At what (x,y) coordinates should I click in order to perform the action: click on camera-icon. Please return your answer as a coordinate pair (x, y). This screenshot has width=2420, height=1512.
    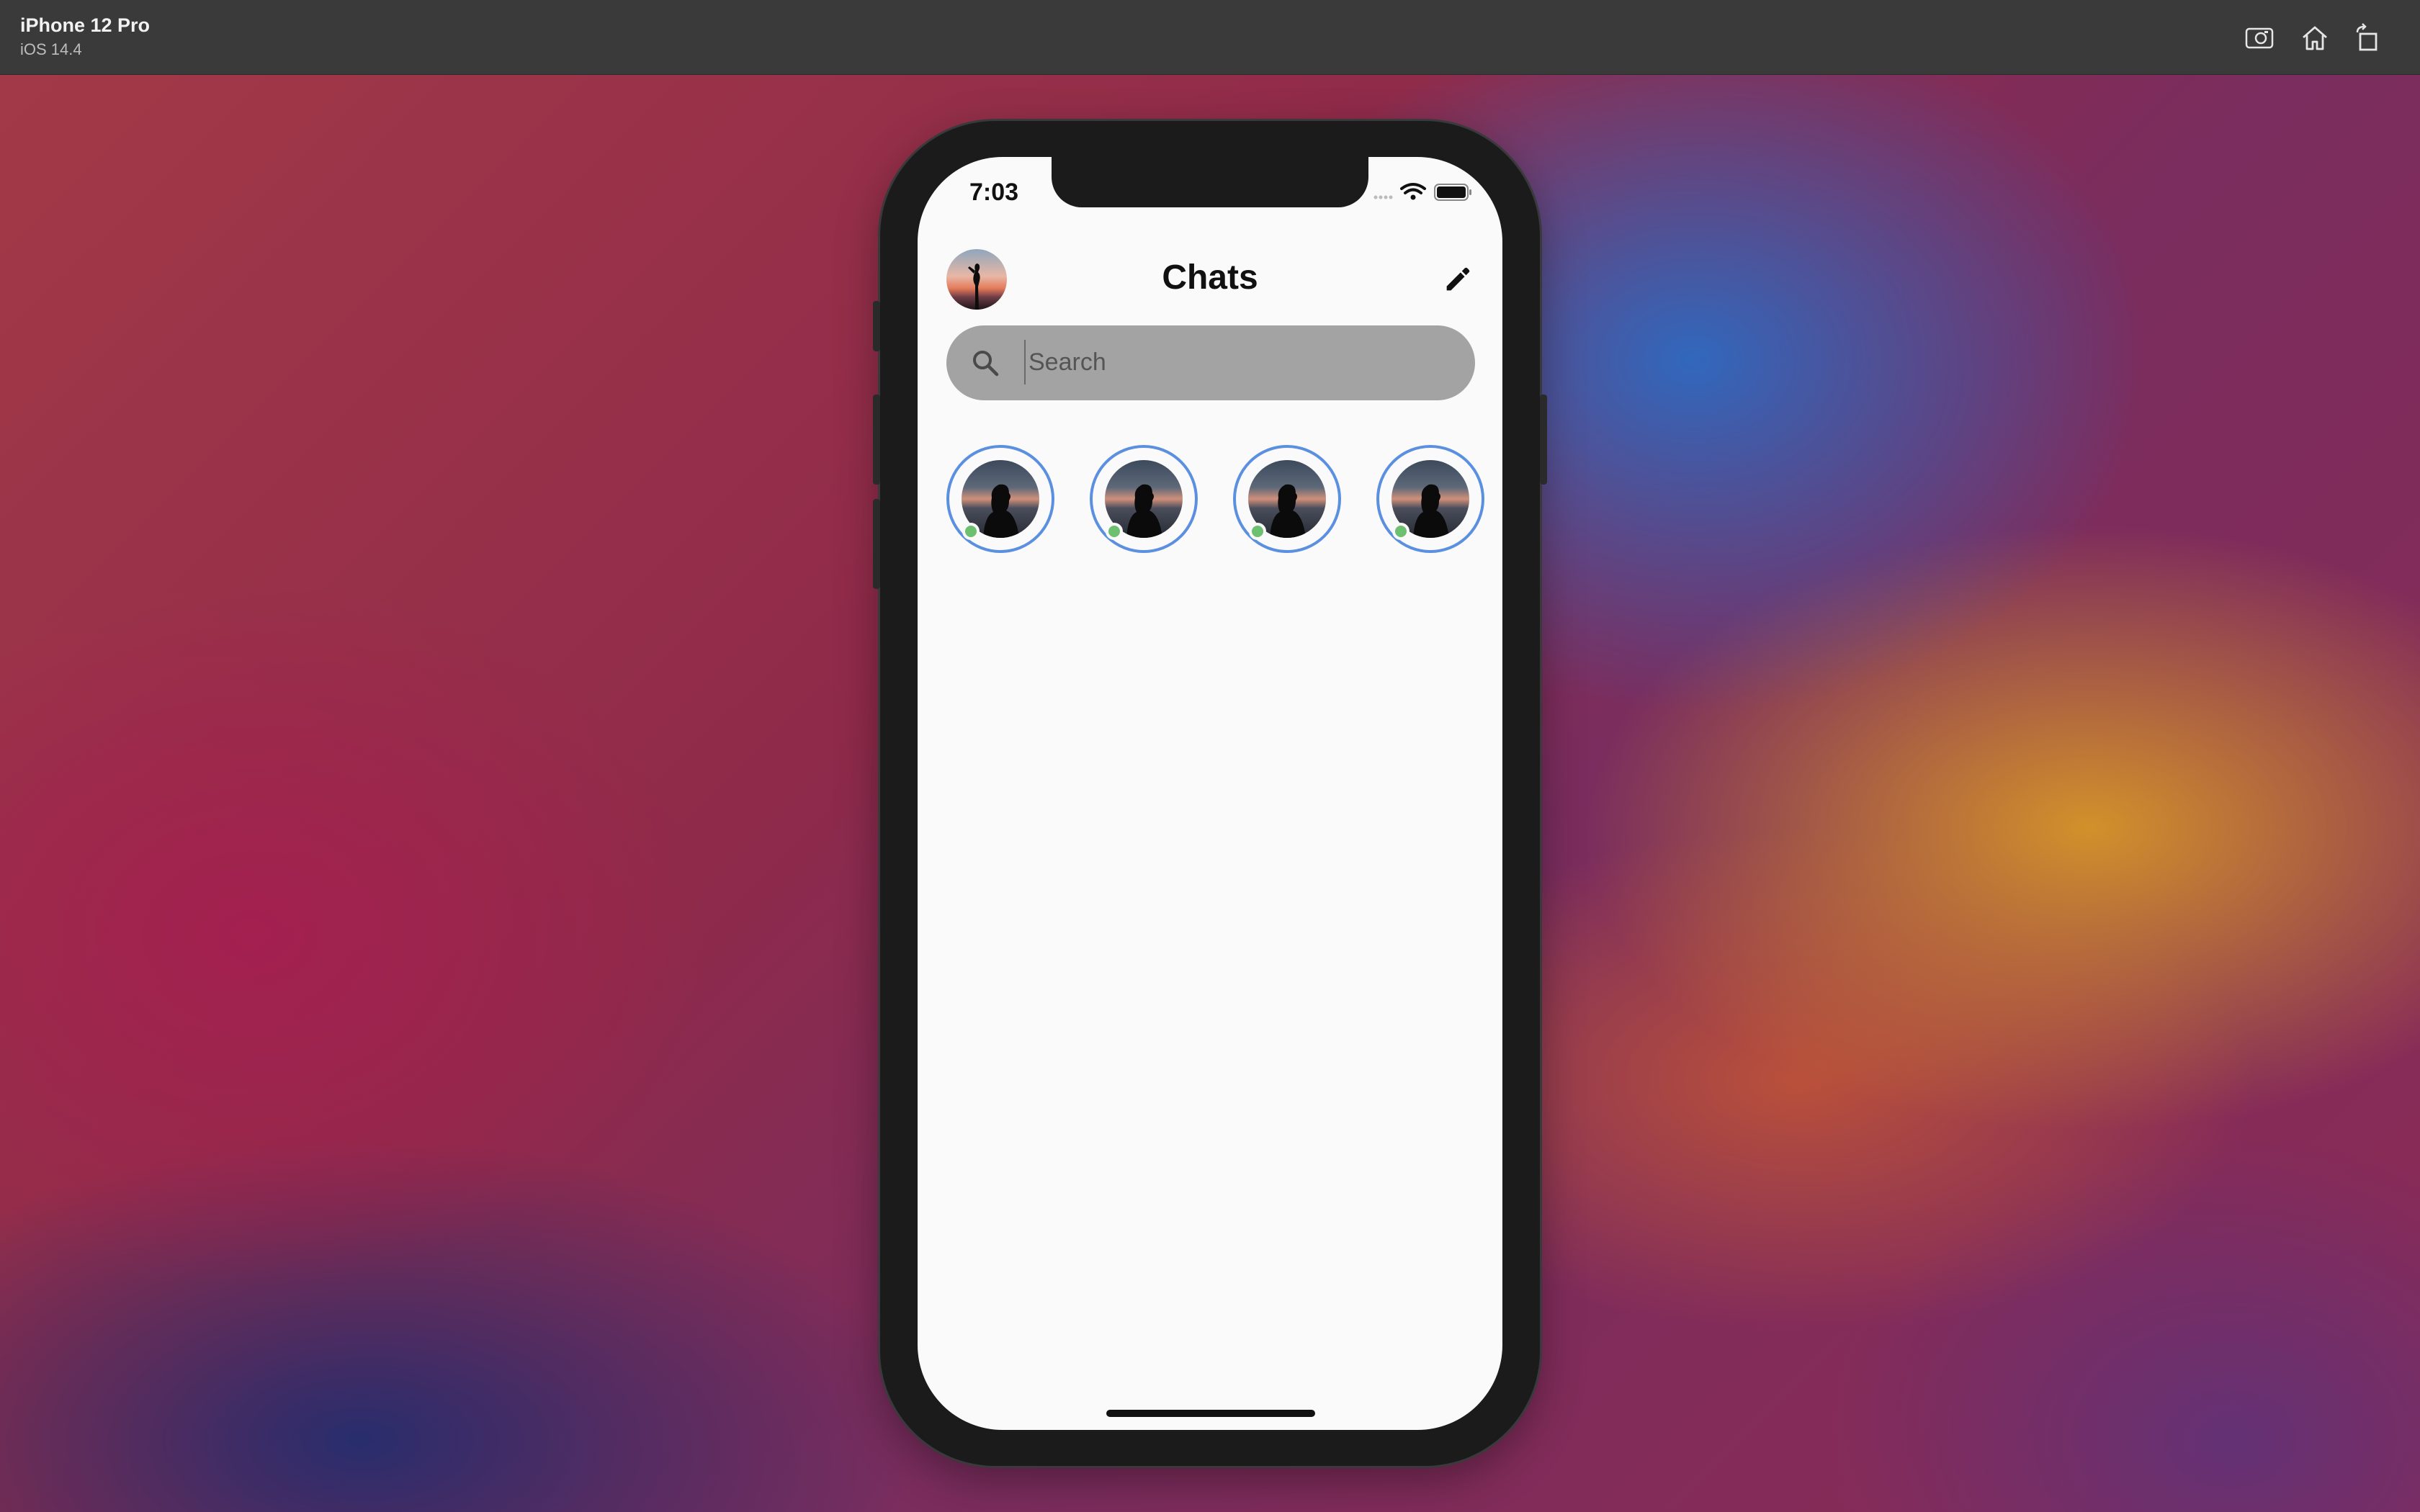
    Looking at the image, I should click on (2259, 38).